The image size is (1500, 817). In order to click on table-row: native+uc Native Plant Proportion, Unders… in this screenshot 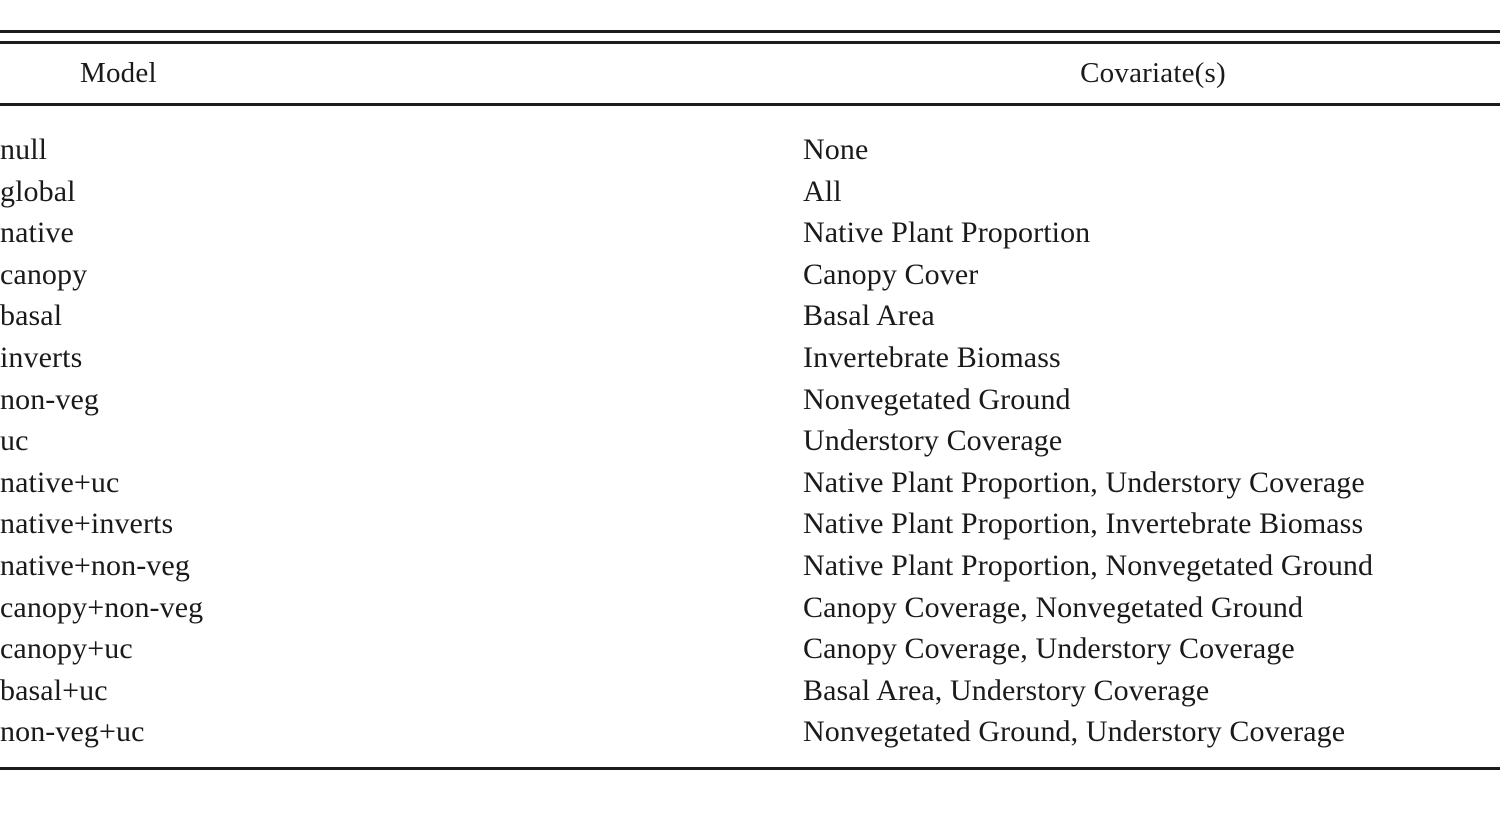, I will do `click(750, 485)`.